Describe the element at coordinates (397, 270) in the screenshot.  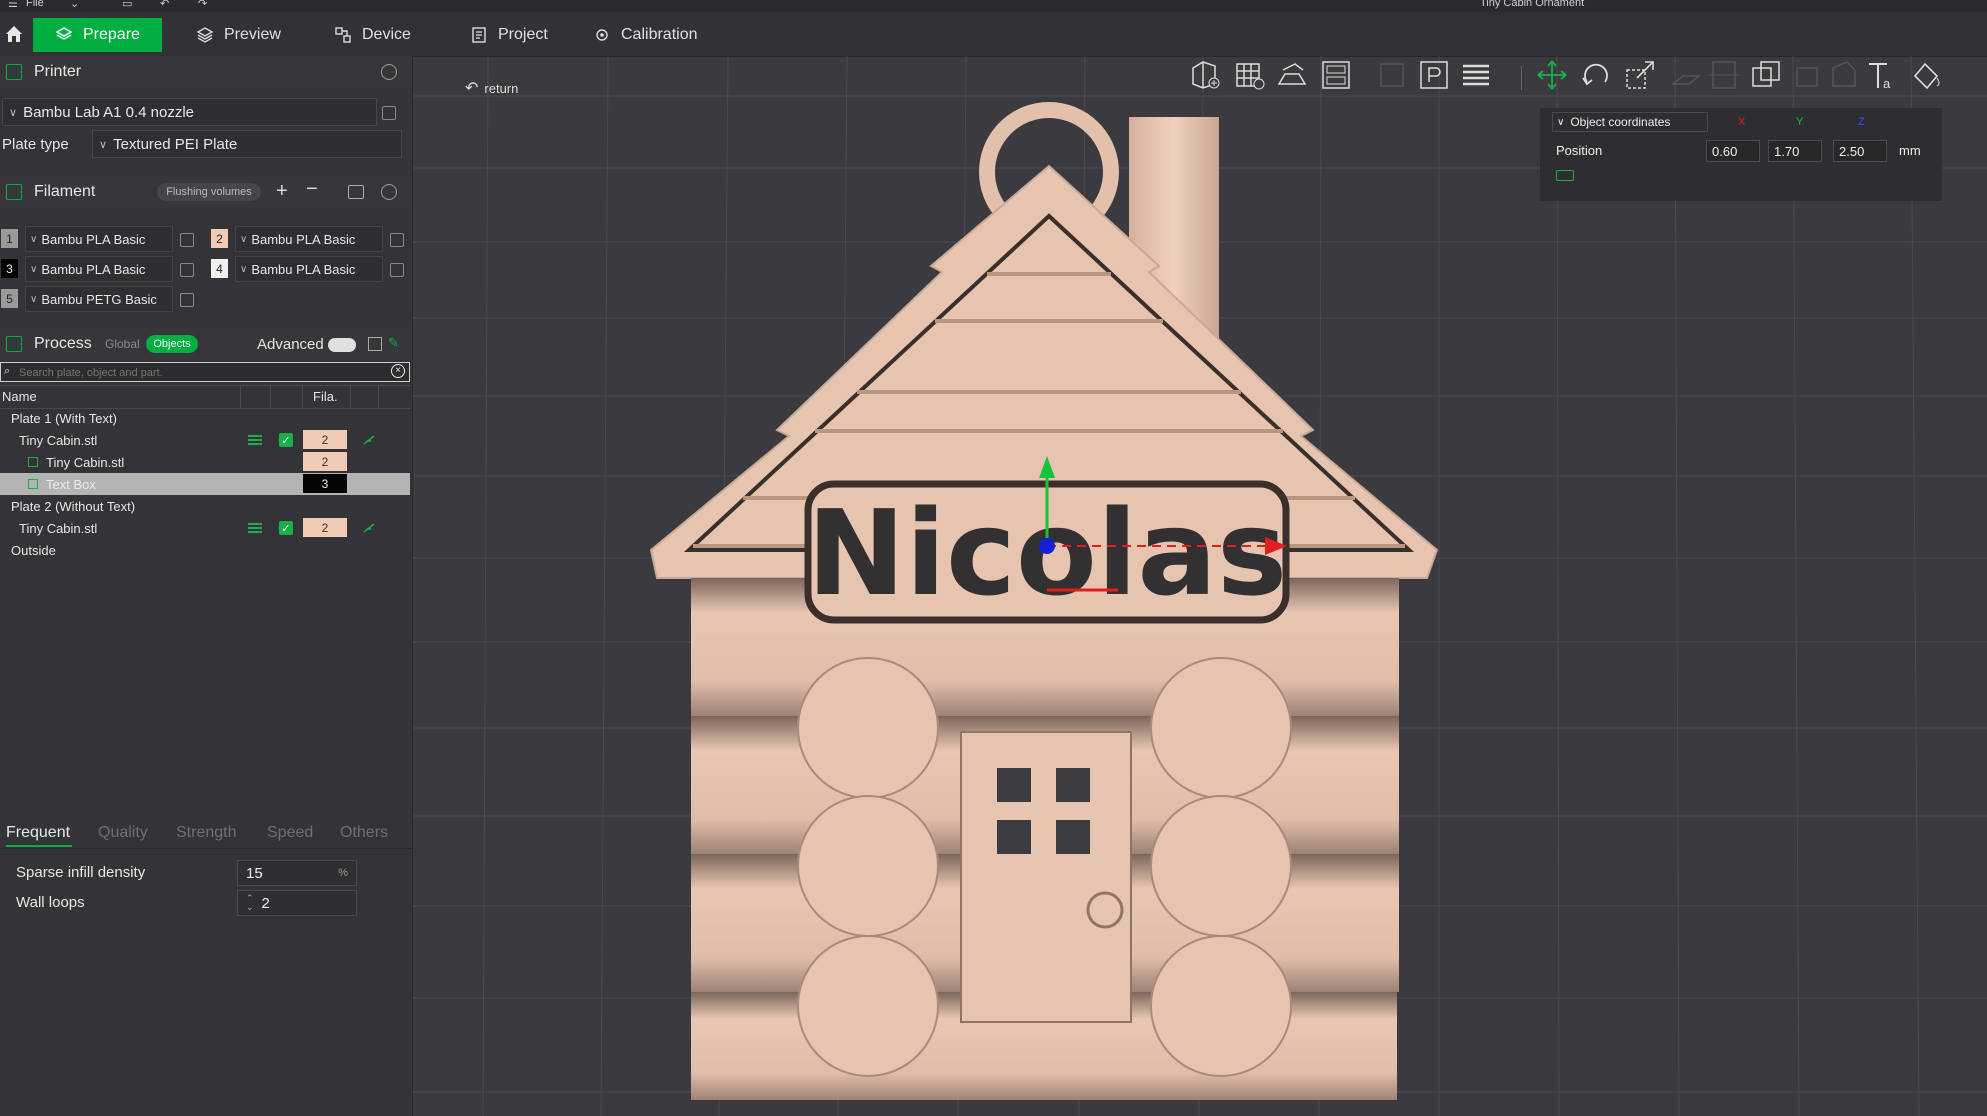
I see `edit-filament-4-icon` at that location.